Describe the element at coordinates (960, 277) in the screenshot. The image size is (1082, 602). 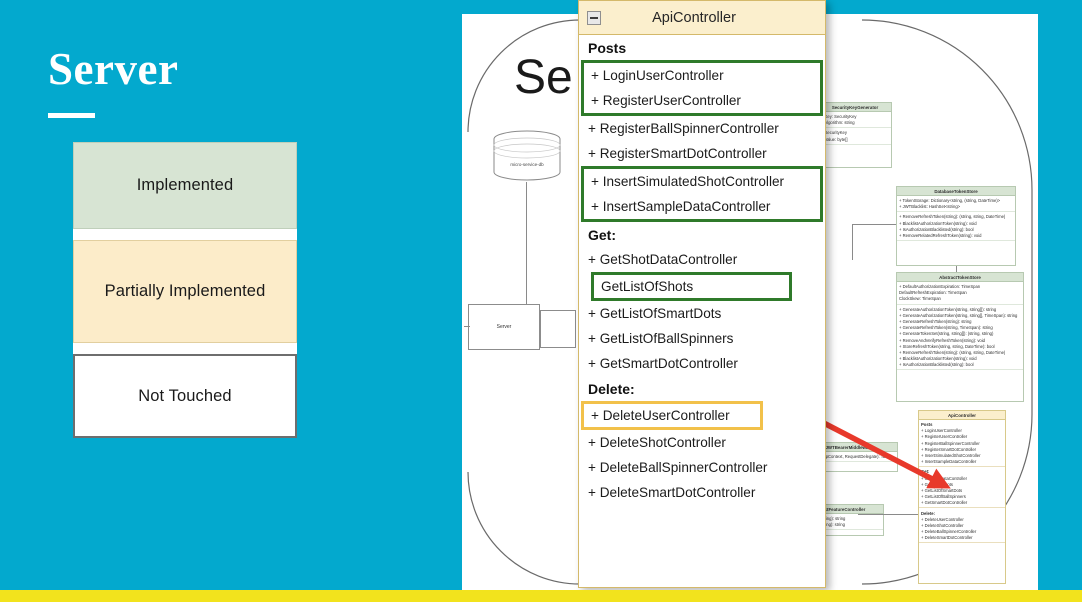
I see `uml-class-title: AbstractTokenStore` at that location.